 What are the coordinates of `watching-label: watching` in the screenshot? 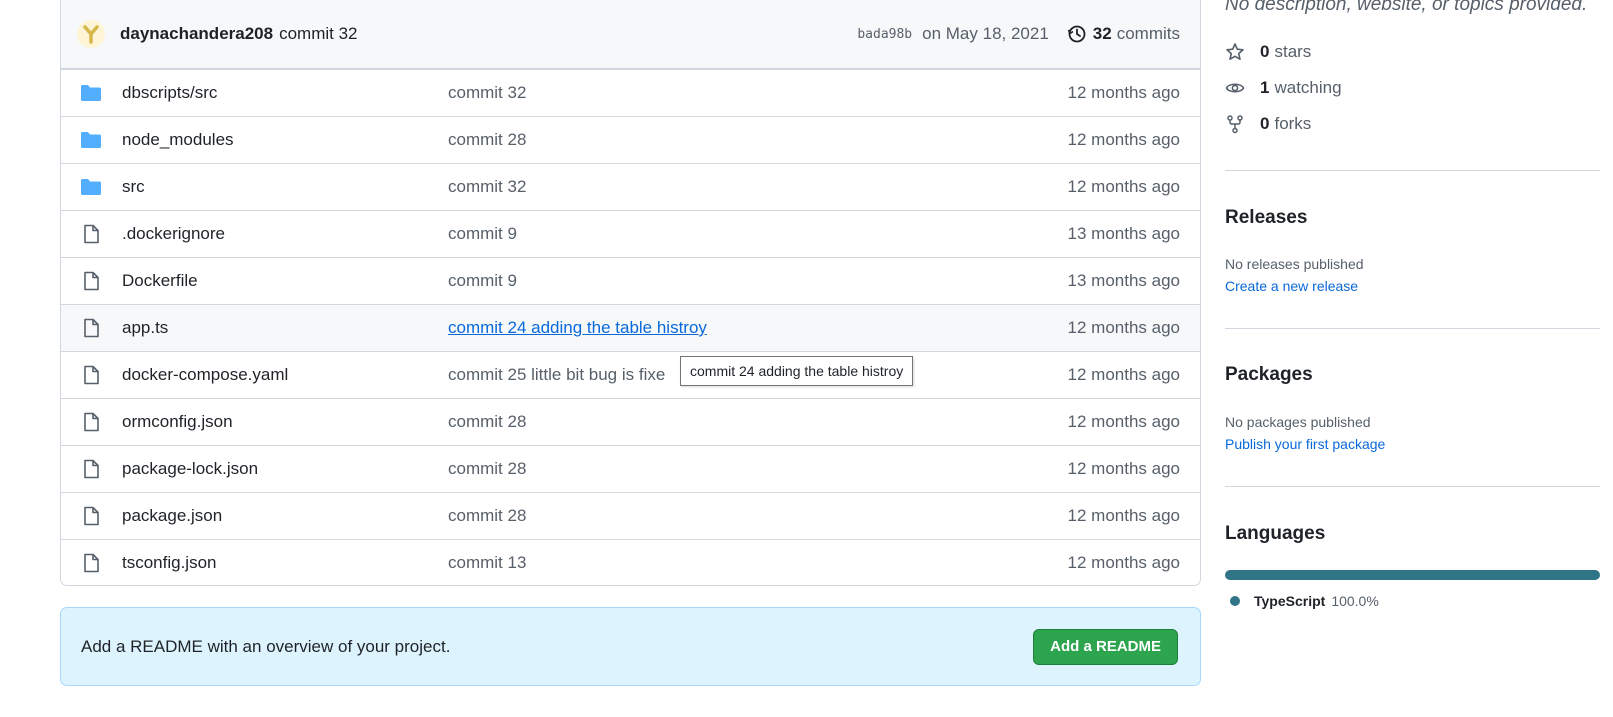 It's located at (1308, 87).